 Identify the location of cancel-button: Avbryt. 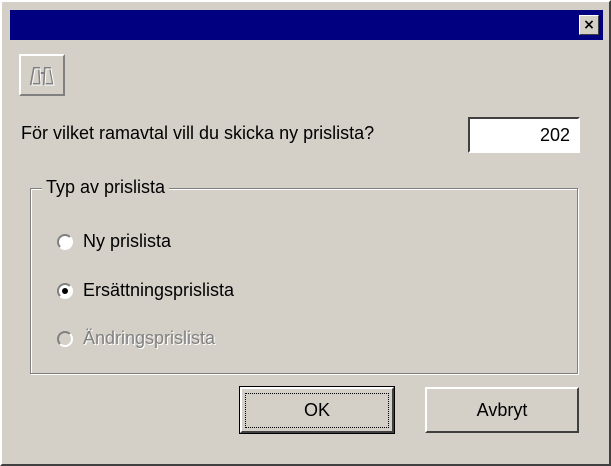
(502, 410).